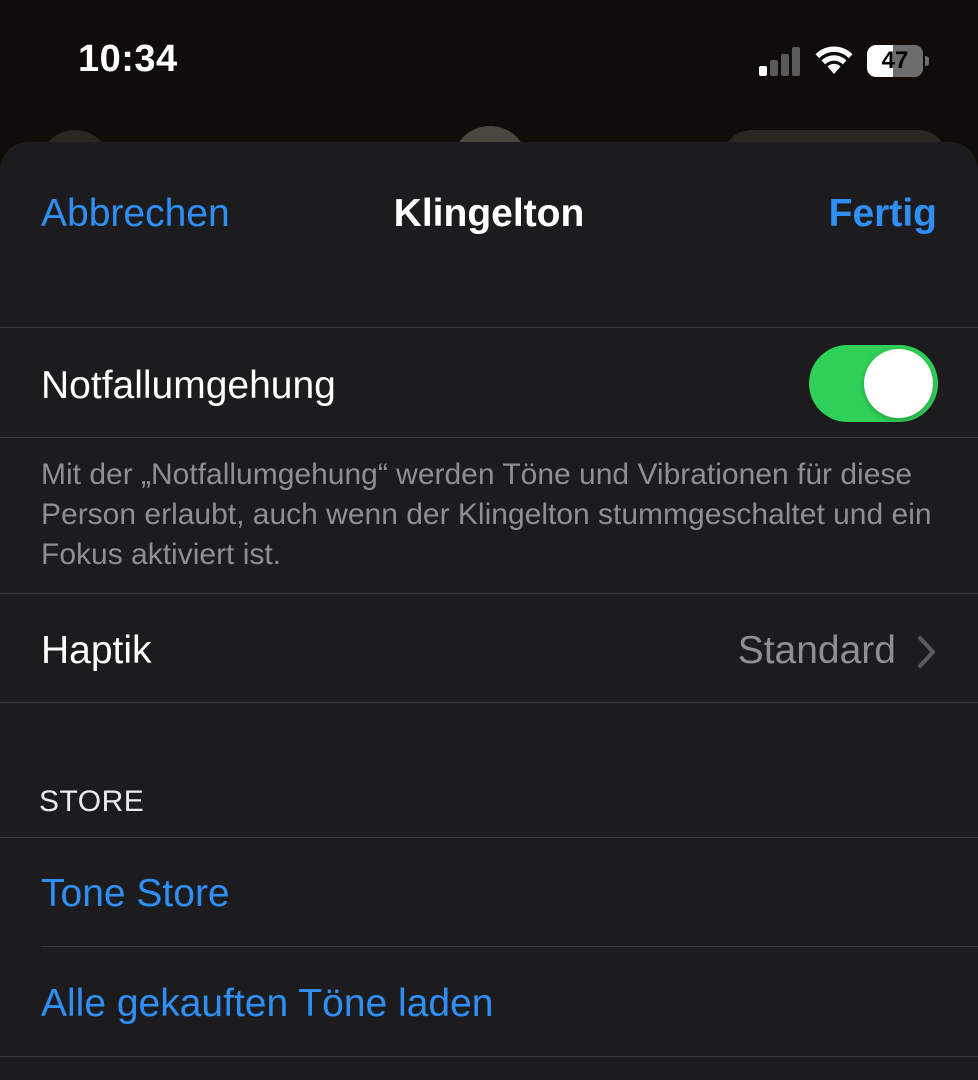  What do you see at coordinates (135, 214) in the screenshot?
I see `cancel-button: Abbrechen` at bounding box center [135, 214].